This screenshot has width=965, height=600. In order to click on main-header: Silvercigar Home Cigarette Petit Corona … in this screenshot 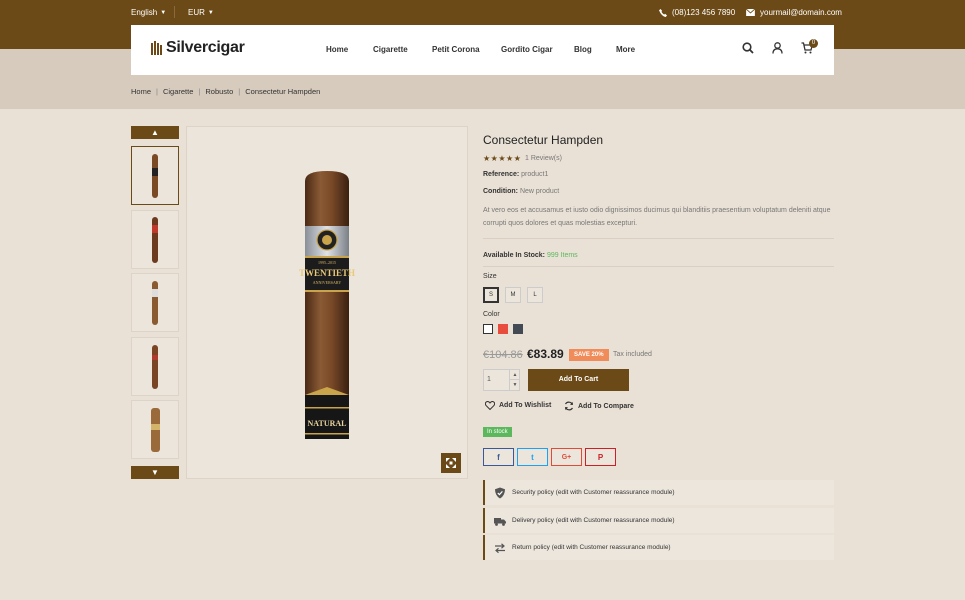, I will do `click(482, 50)`.